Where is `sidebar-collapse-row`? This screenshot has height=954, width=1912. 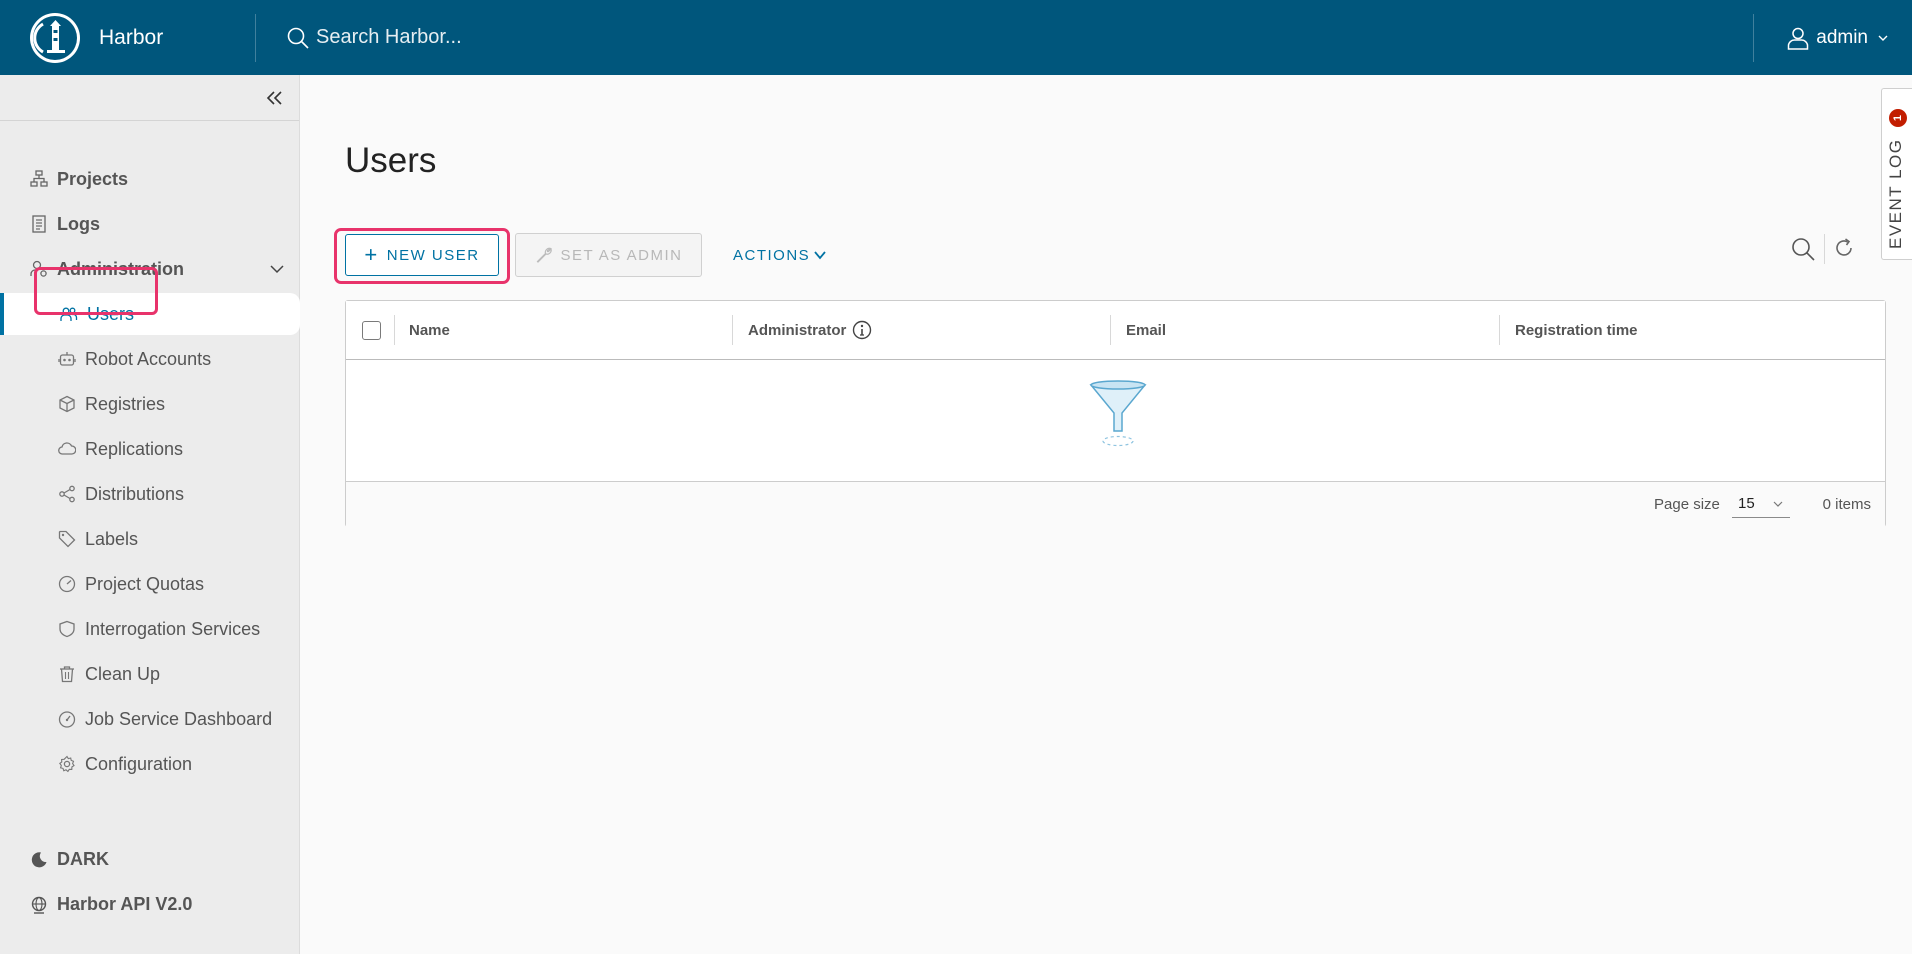
sidebar-collapse-row is located at coordinates (149, 98).